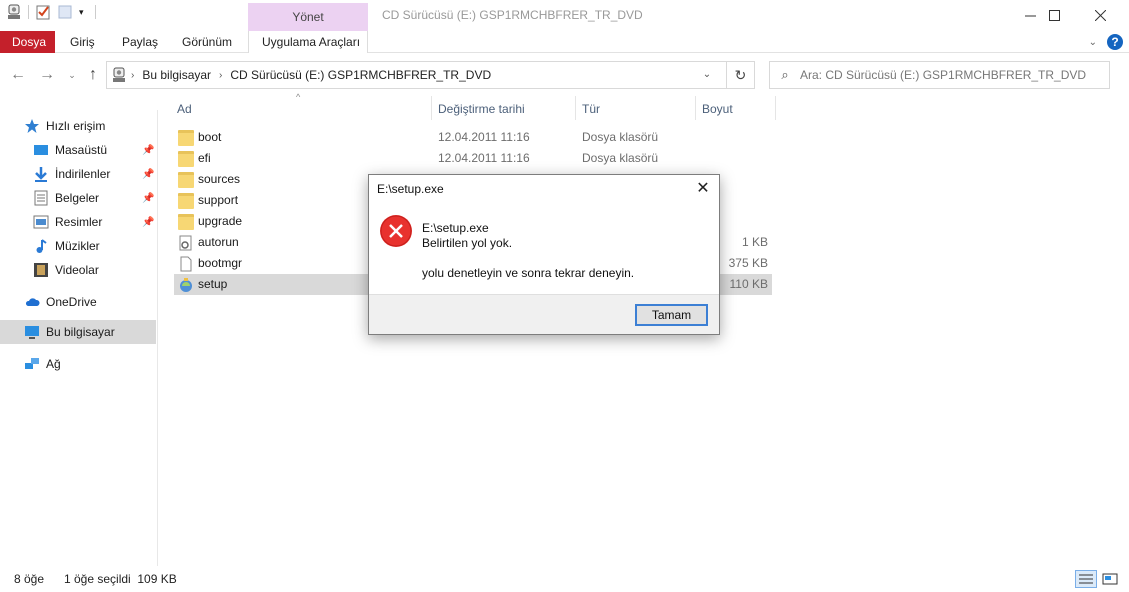  Describe the element at coordinates (41, 174) in the screenshot. I see `download-icon` at that location.